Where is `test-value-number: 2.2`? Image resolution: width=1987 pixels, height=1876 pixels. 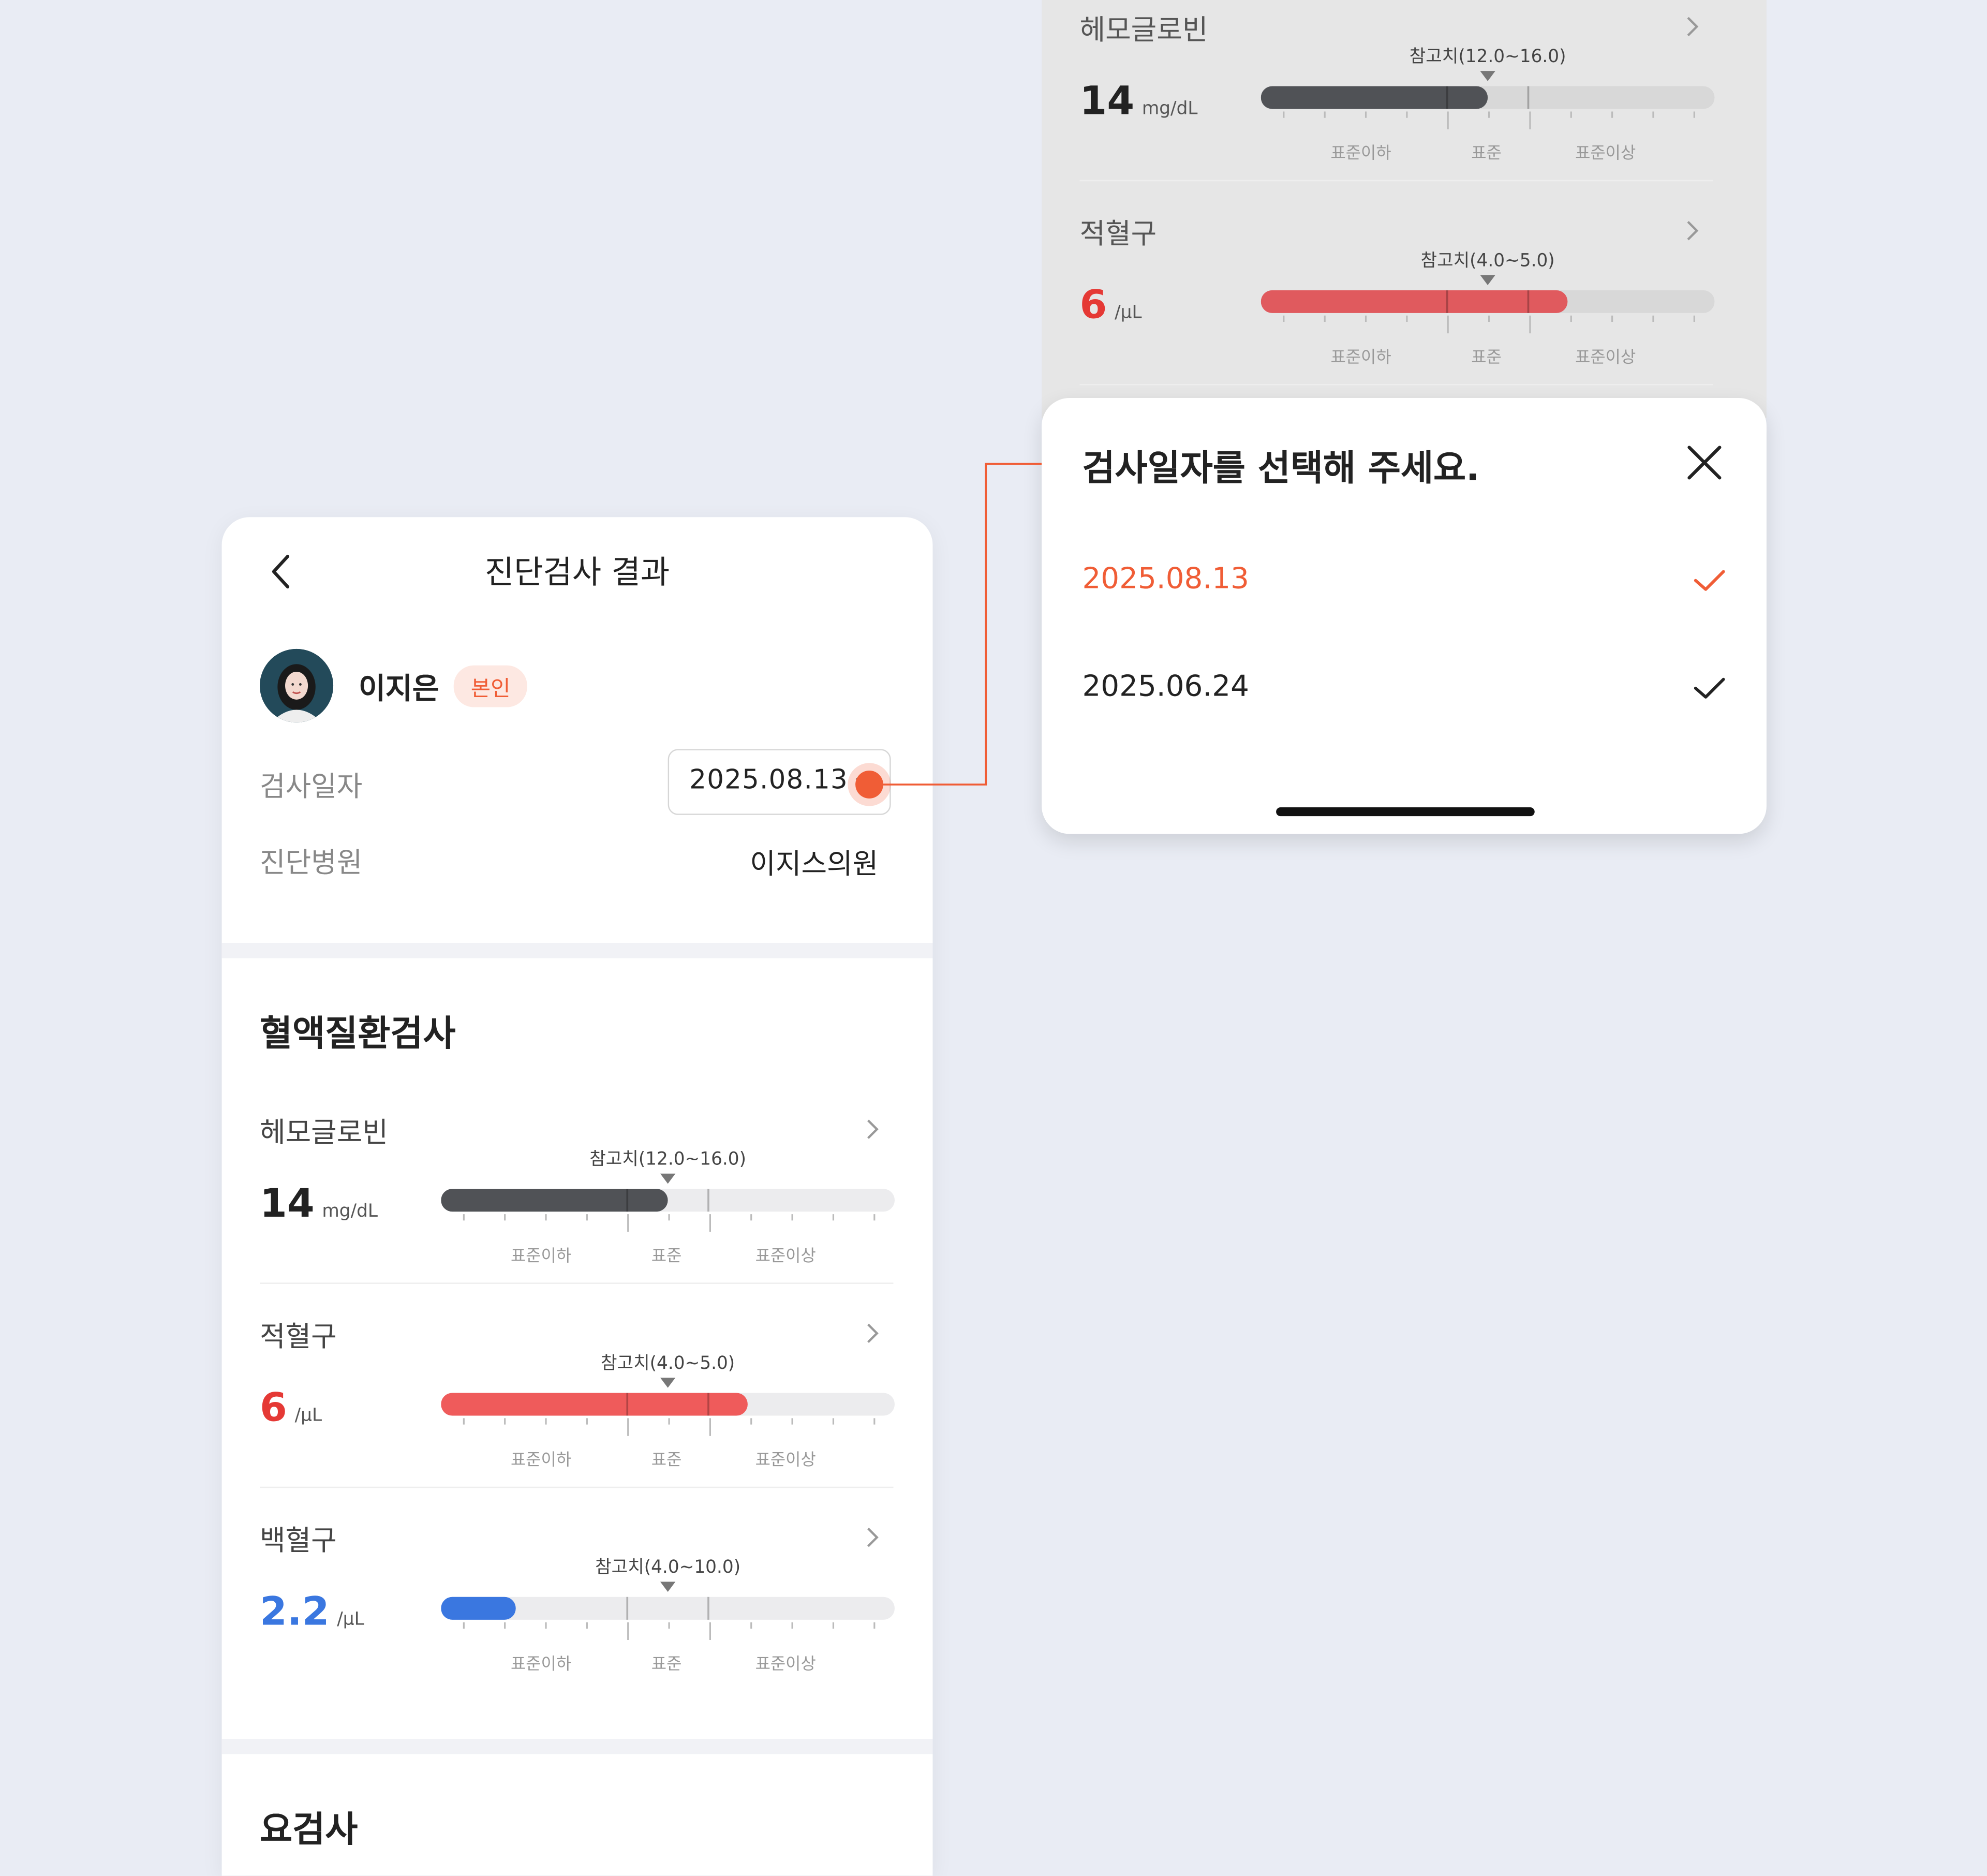
test-value-number: 2.2 is located at coordinates (295, 1612).